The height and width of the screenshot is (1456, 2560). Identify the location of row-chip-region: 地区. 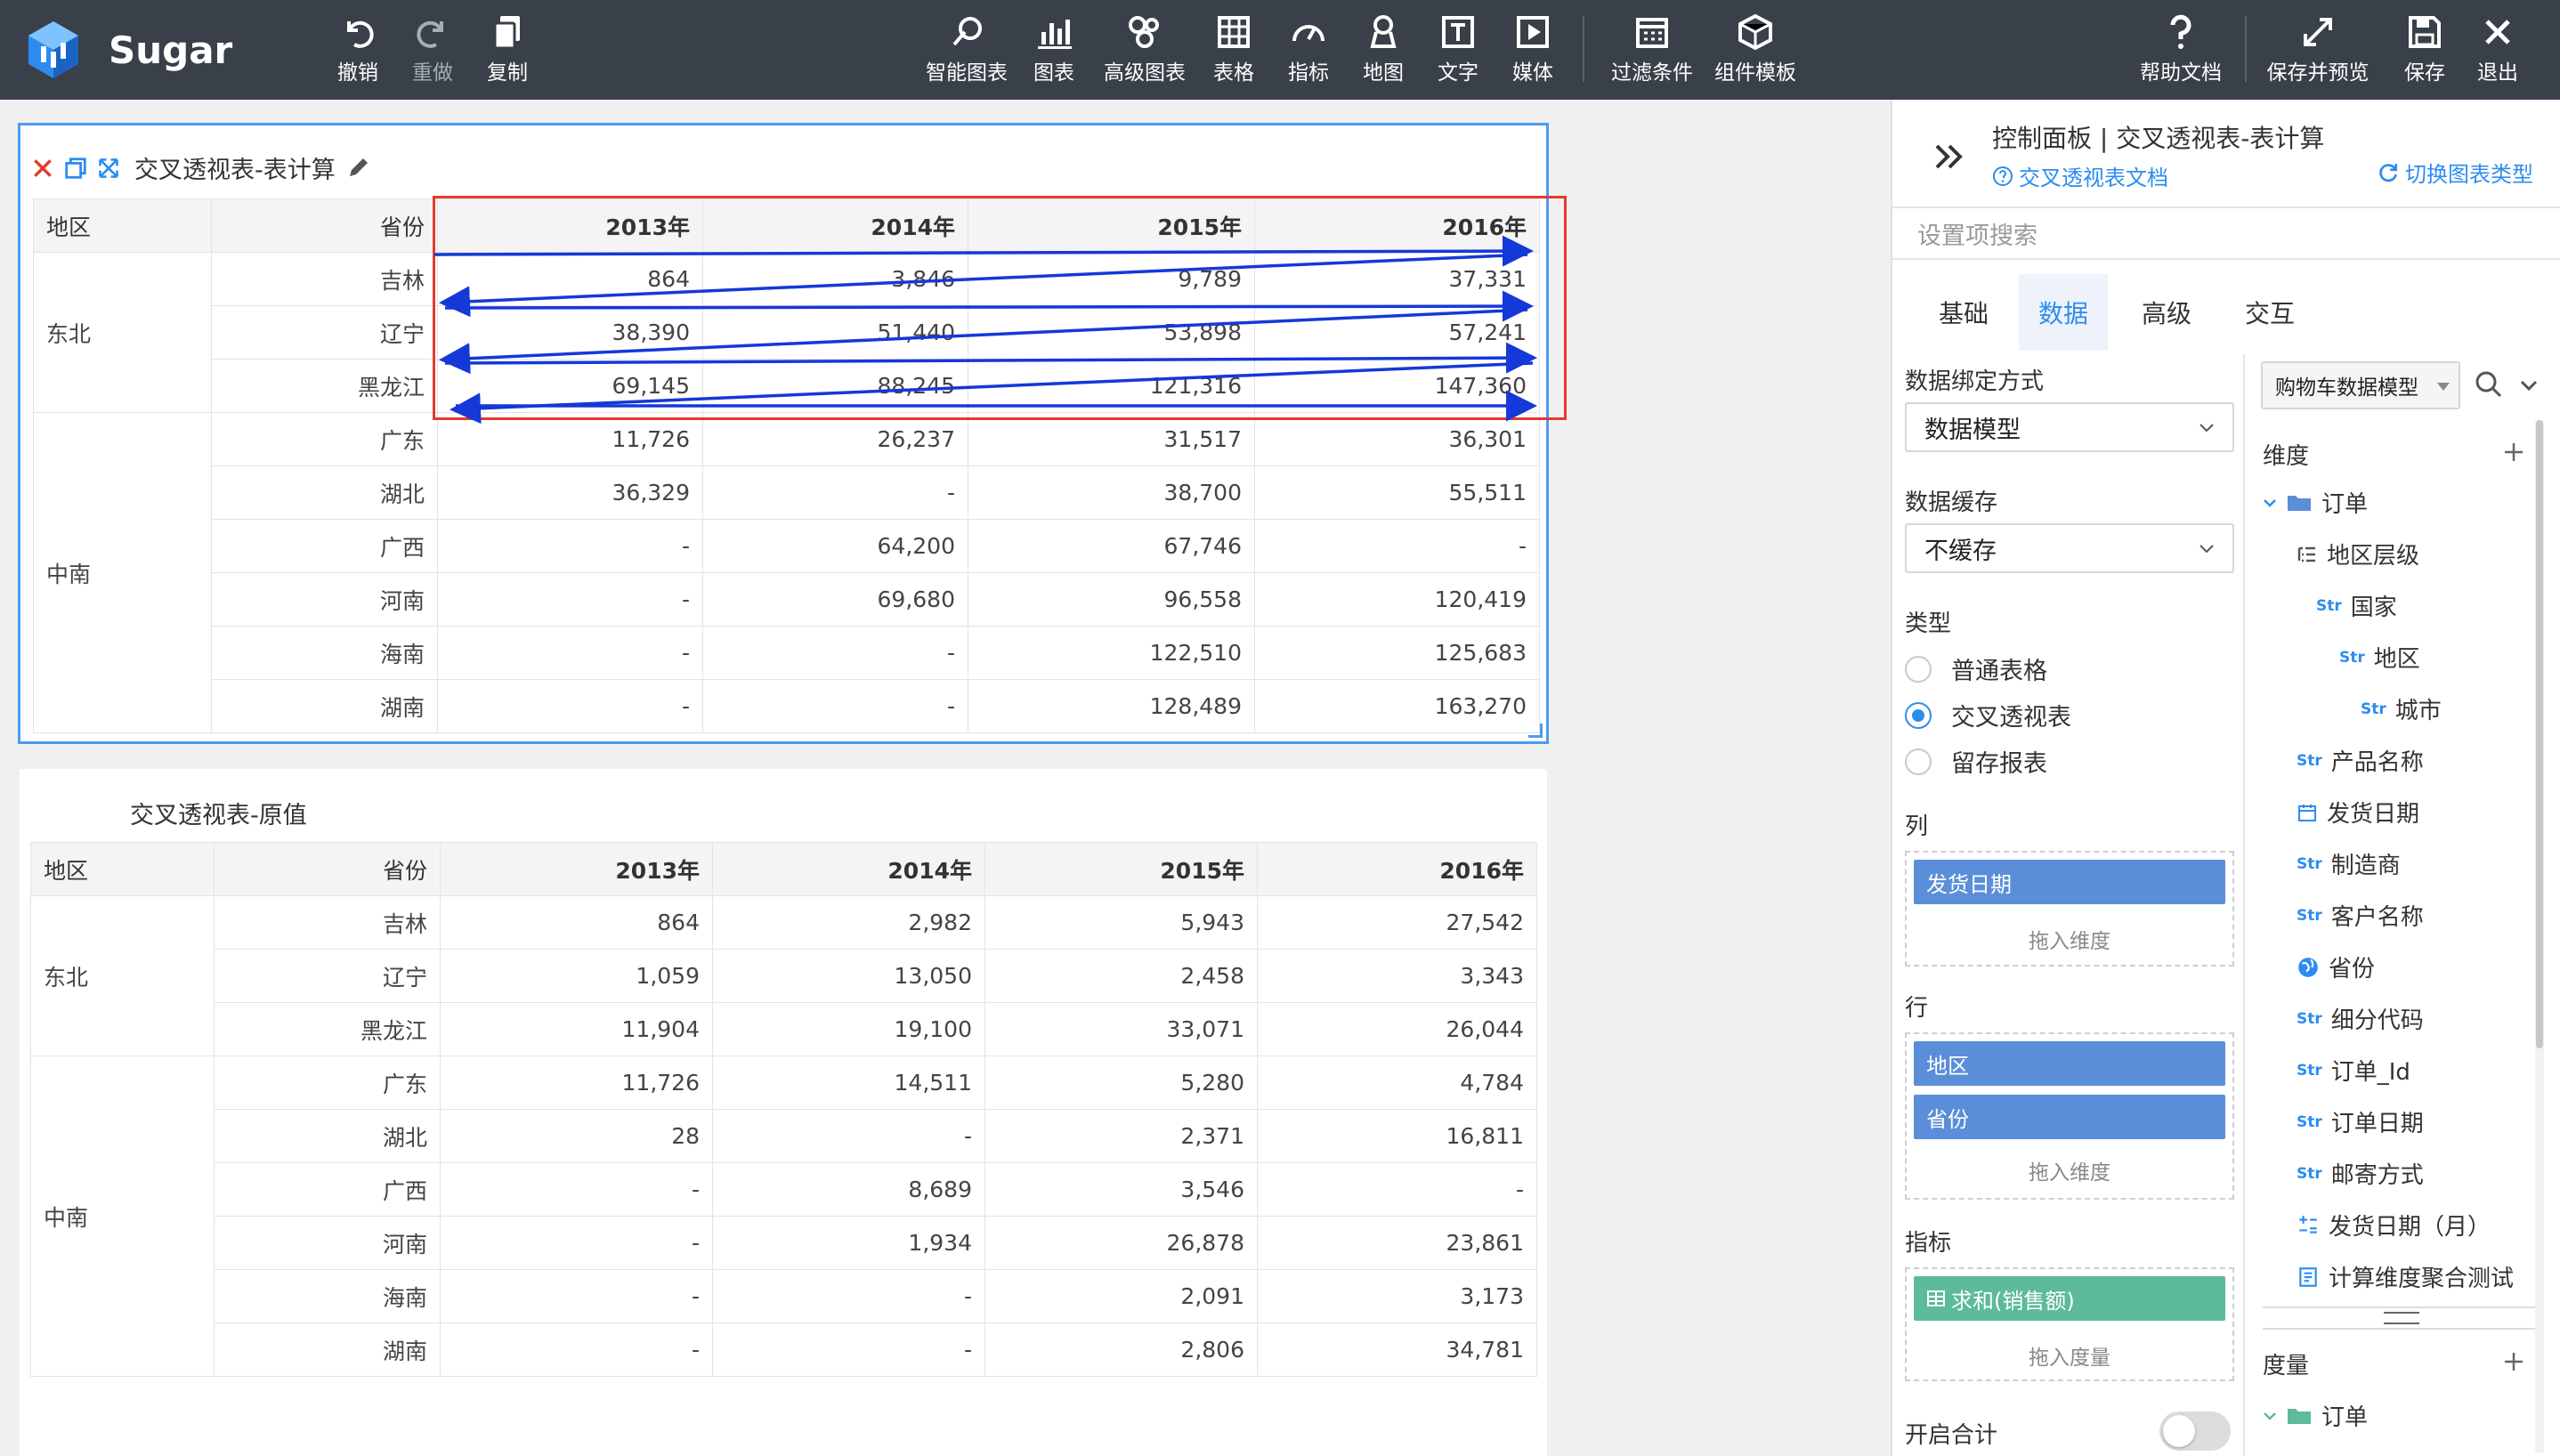
(2070, 1063).